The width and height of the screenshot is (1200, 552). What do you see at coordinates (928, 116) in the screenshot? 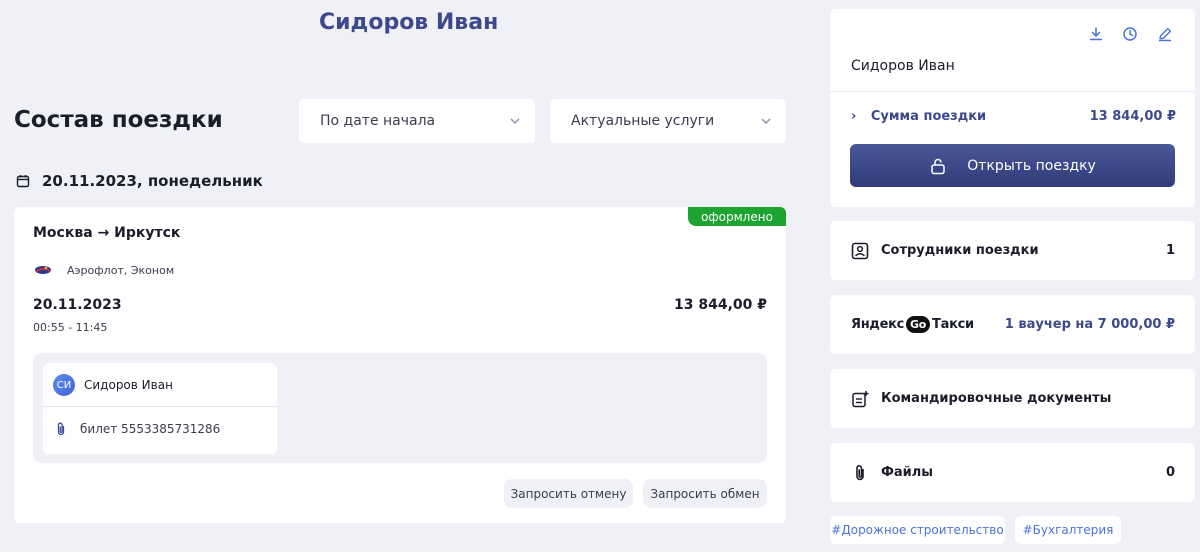
I see `trip-sum-label: Сумма поездки` at bounding box center [928, 116].